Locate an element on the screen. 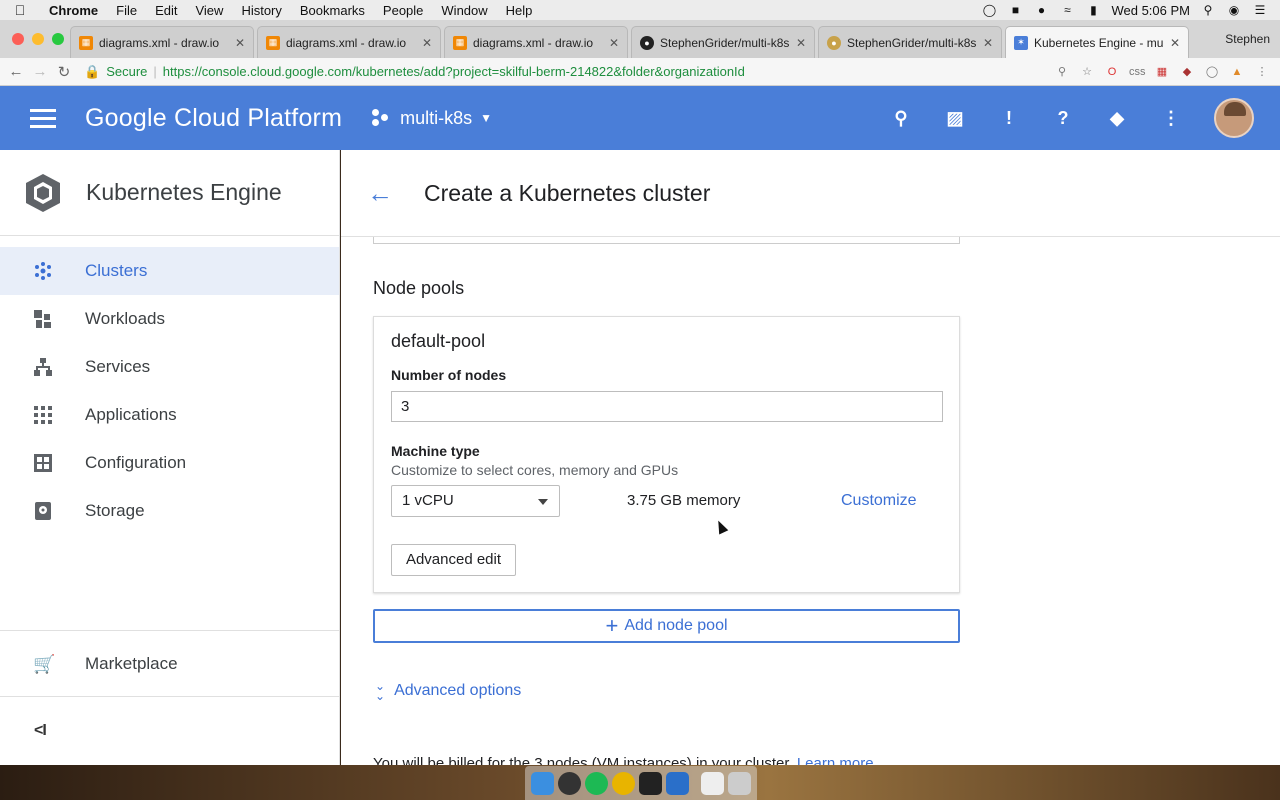 This screenshot has width=1280, height=800. customize-link: Customize is located at coordinates (879, 501).